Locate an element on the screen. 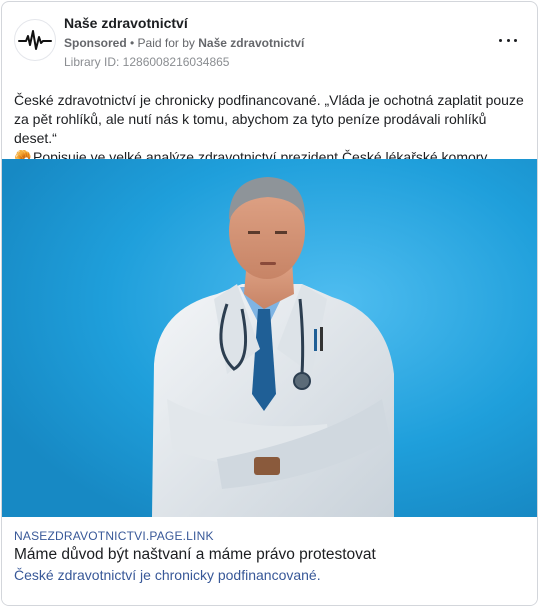 The width and height of the screenshot is (539, 607). more-options-icon is located at coordinates (508, 40).